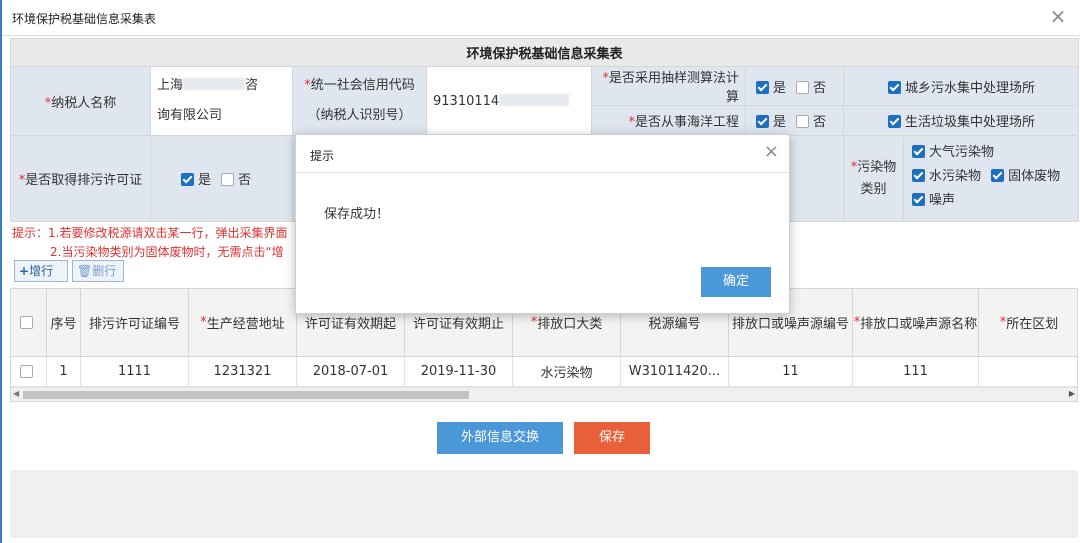 This screenshot has height=543, width=1080. What do you see at coordinates (80, 101) in the screenshot?
I see `taxpayer-name-label: *纳税人名称` at bounding box center [80, 101].